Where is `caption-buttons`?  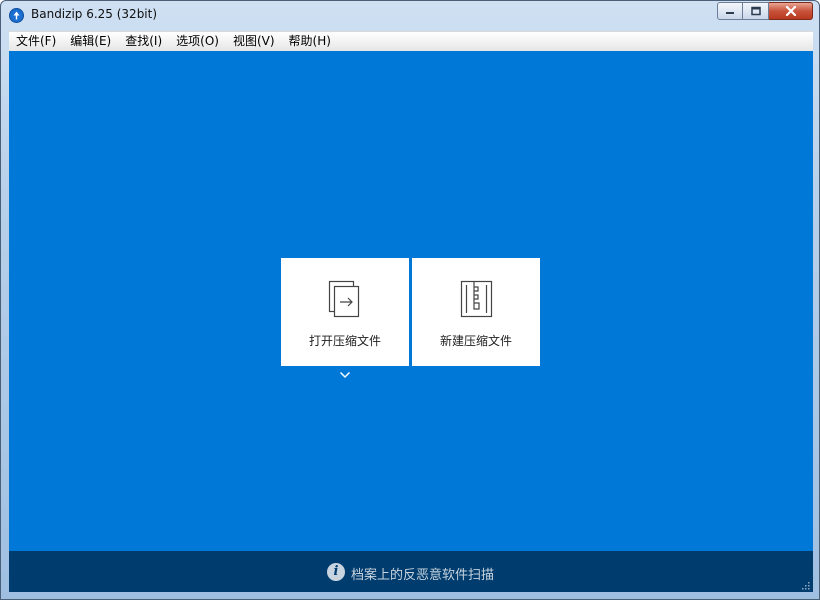 caption-buttons is located at coordinates (765, 11).